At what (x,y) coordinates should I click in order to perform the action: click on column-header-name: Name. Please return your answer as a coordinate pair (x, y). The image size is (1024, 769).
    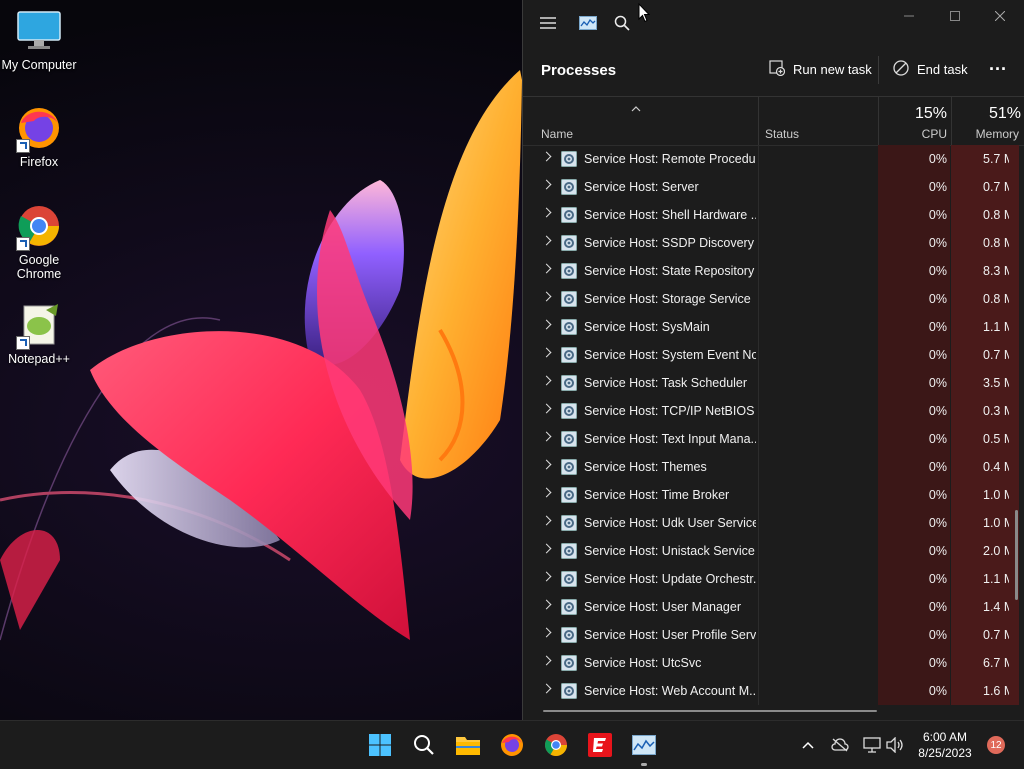
    Looking at the image, I should click on (557, 134).